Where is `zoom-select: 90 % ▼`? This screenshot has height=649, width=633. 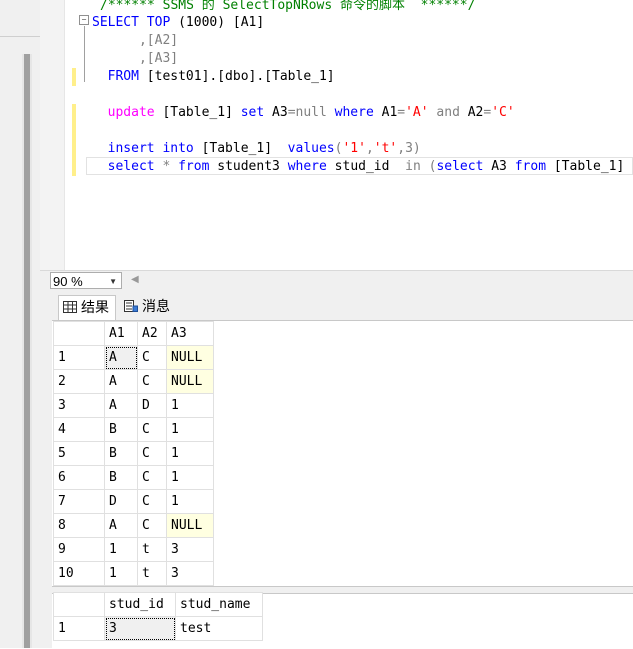 zoom-select: 90 % ▼ is located at coordinates (86, 280).